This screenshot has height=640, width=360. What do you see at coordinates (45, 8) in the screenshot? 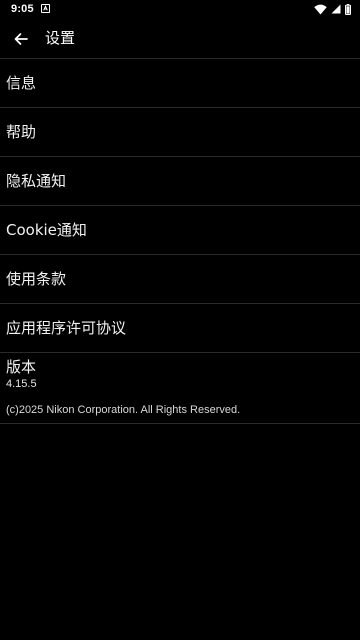
I see `notification-icon` at bounding box center [45, 8].